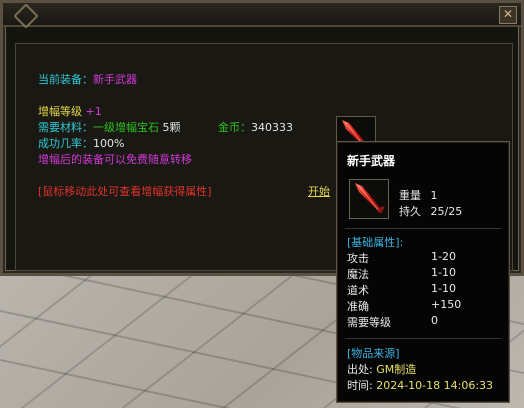  I want to click on dialog-titlebar: ✕, so click(262, 16).